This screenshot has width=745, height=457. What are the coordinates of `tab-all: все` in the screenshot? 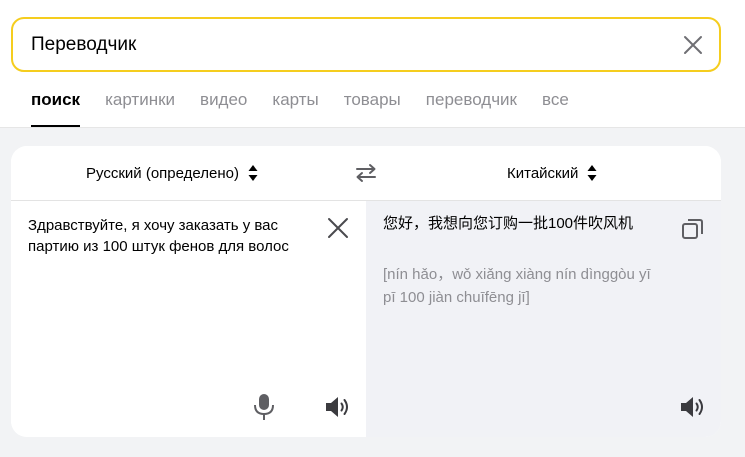 It's located at (555, 107).